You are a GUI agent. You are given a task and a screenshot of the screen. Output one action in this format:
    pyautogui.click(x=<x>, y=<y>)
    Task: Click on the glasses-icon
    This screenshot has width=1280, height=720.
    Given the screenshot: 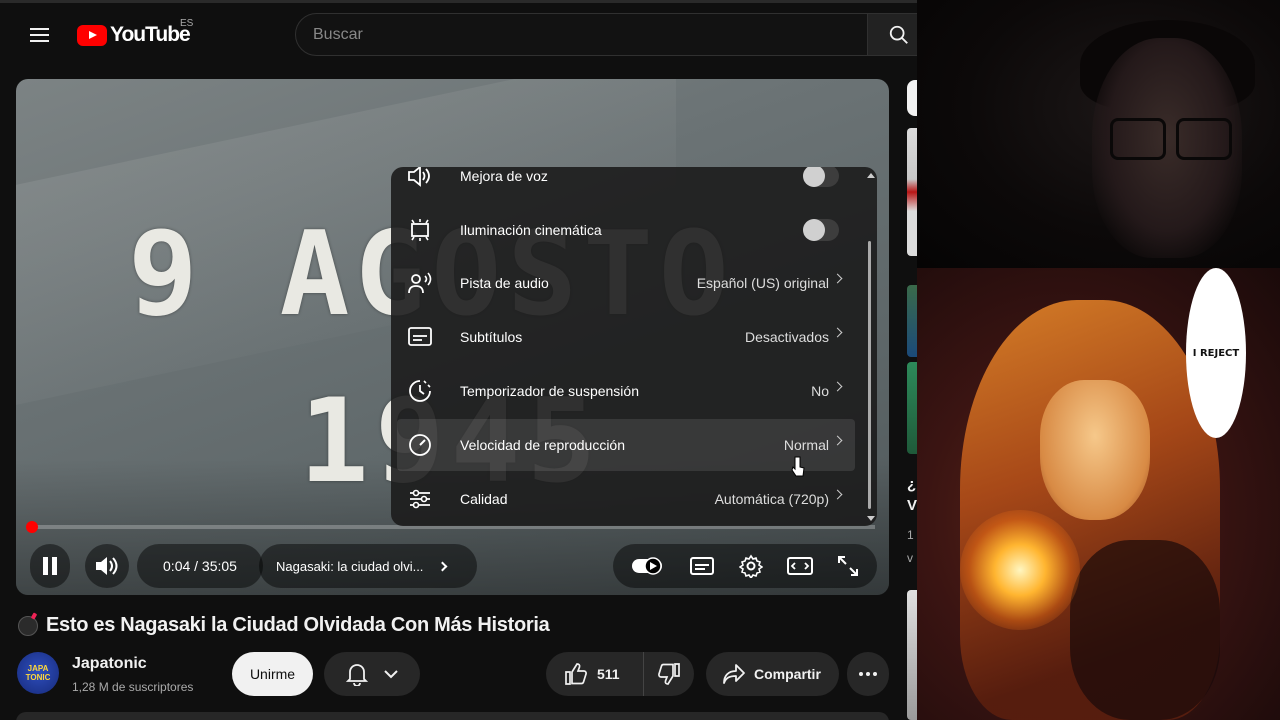 What is the action you would take?
    pyautogui.click(x=1138, y=139)
    